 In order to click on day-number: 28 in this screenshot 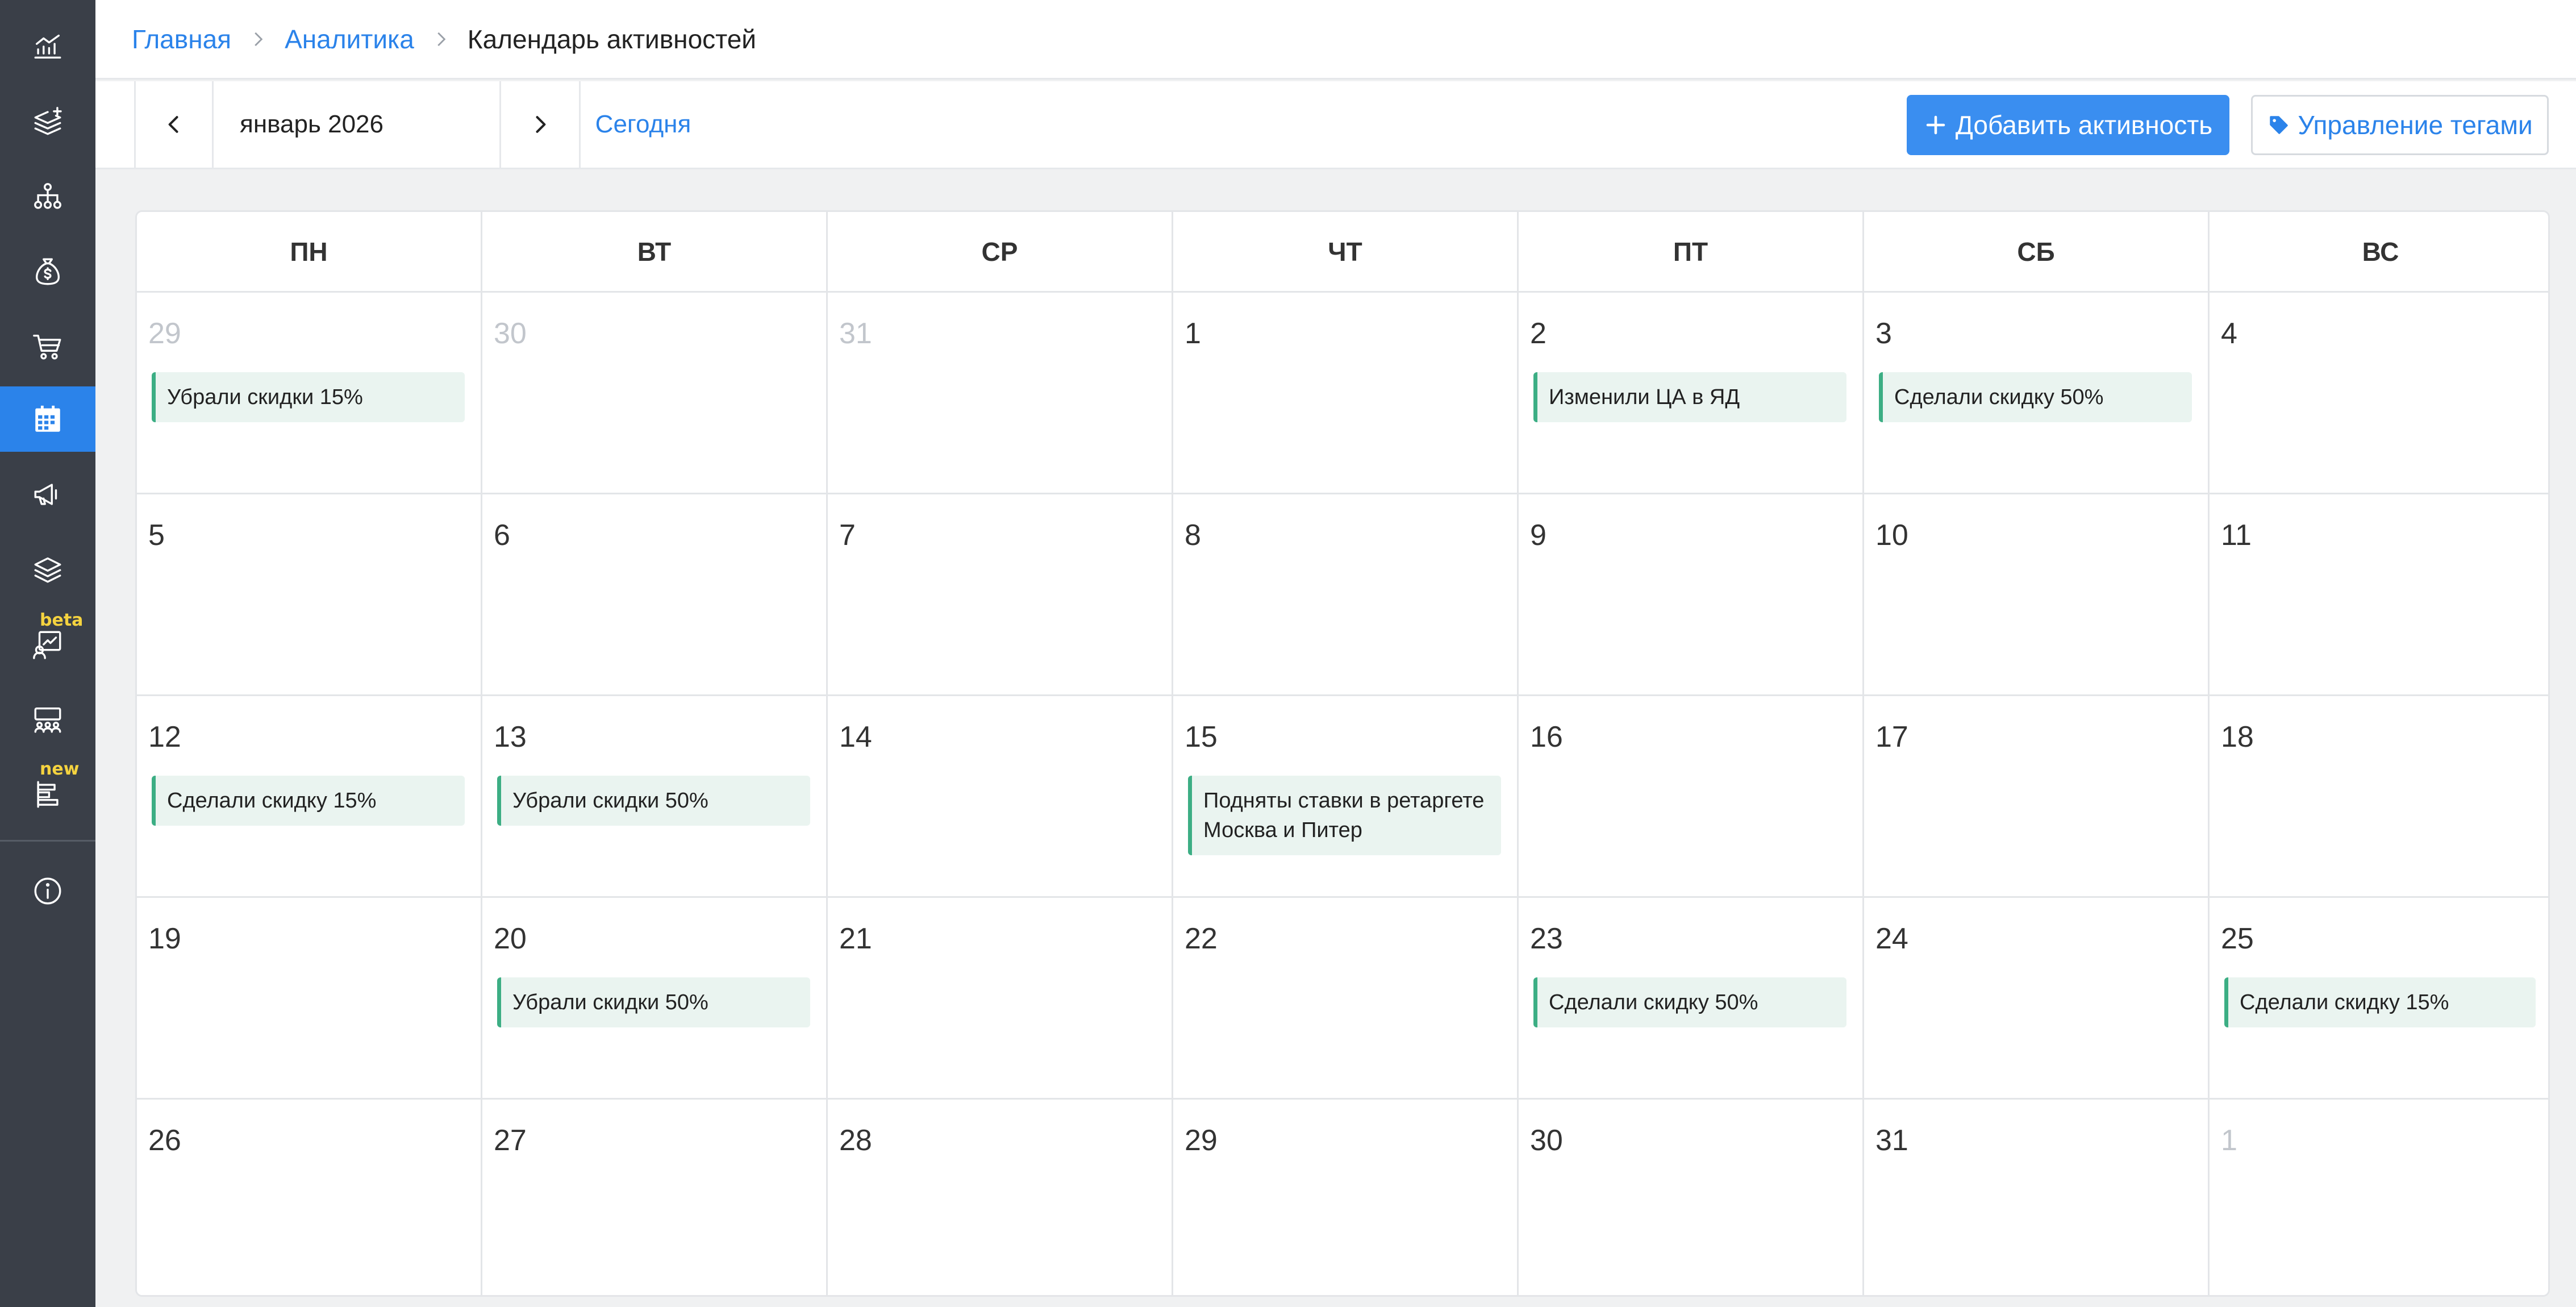, I will do `click(855, 1140)`.